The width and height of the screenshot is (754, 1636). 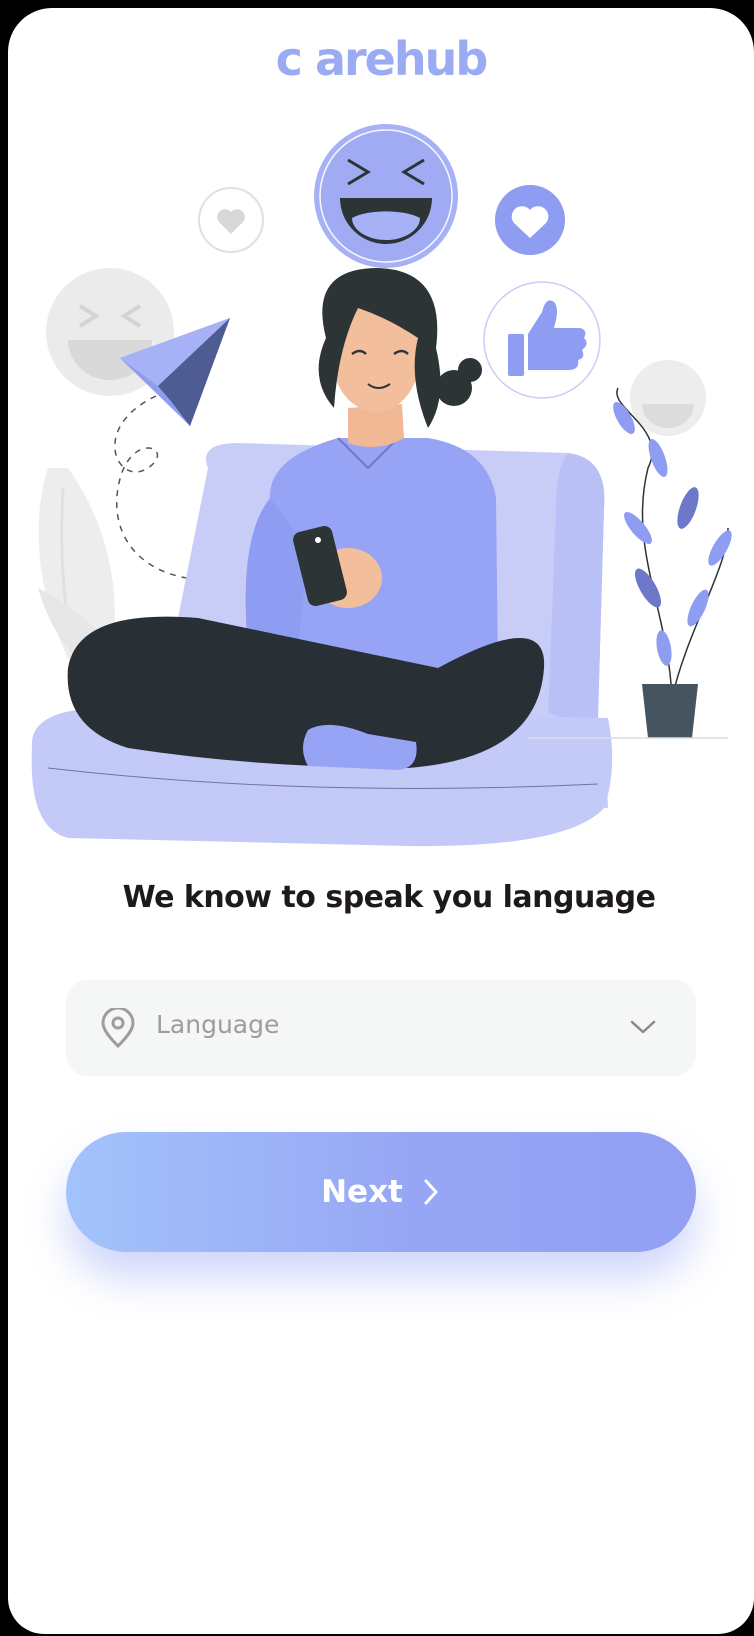 What do you see at coordinates (386, 196) in the screenshot?
I see `laughing-emoji-icon` at bounding box center [386, 196].